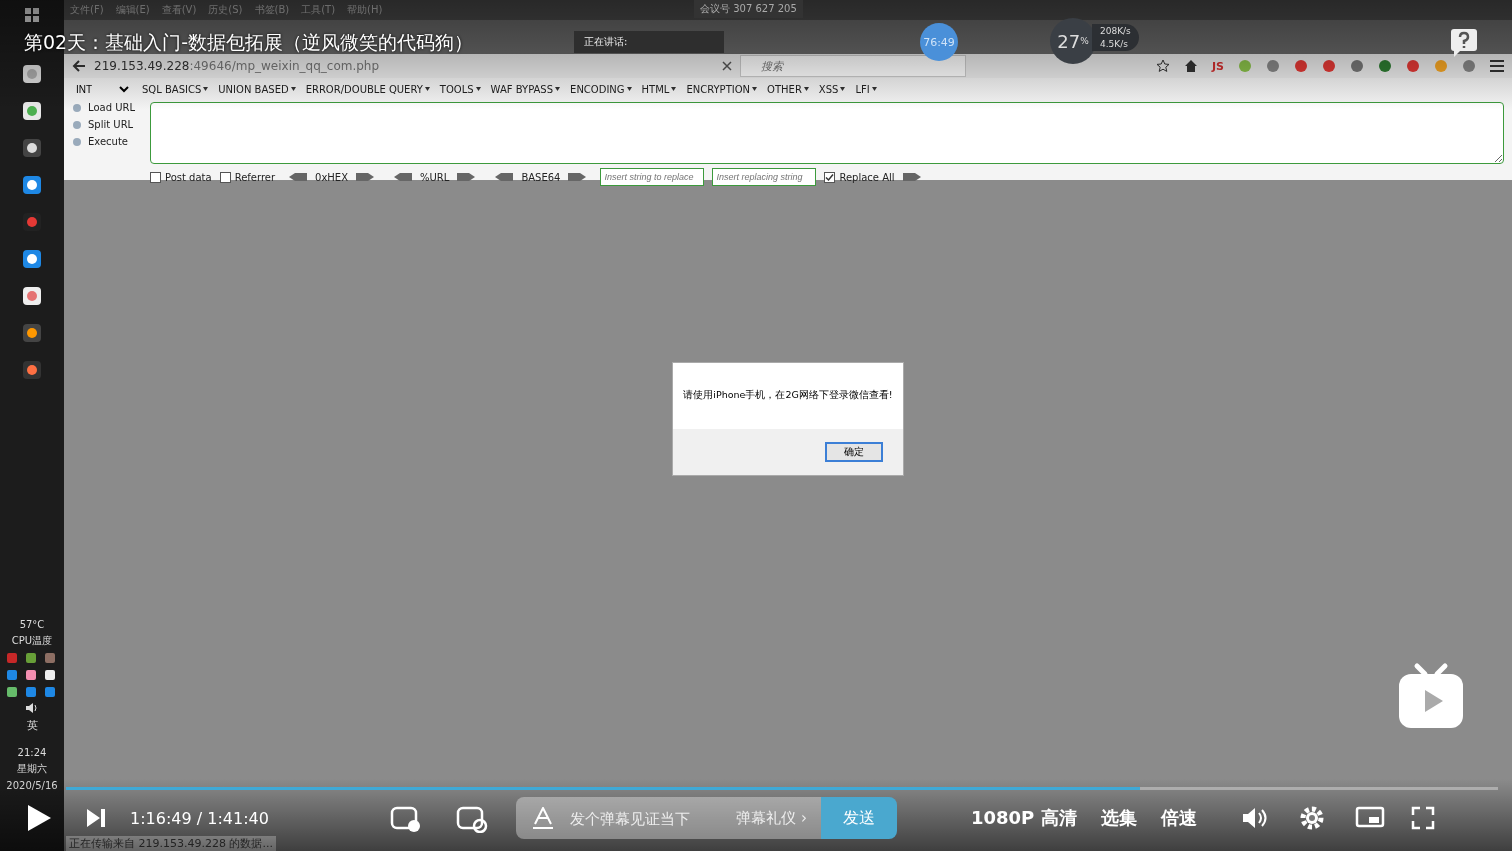 The width and height of the screenshot is (1512, 851). What do you see at coordinates (364, 89) in the screenshot?
I see `hackbar-menu: ERROR/DOUBLE QUERY` at bounding box center [364, 89].